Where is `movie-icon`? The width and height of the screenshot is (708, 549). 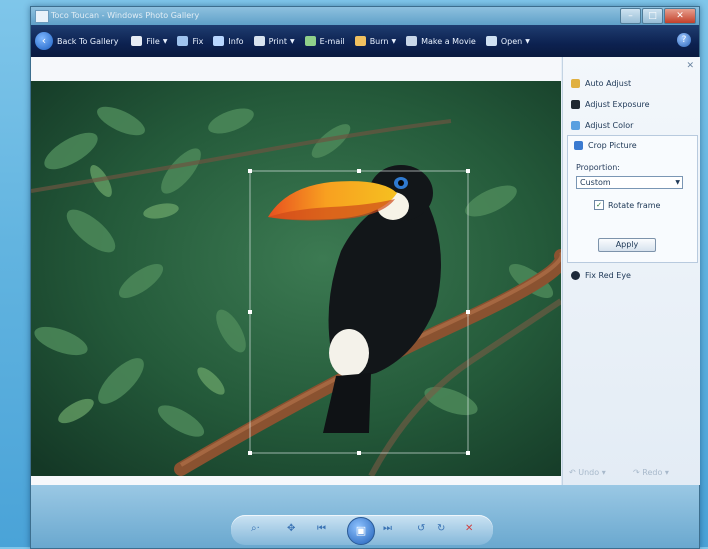
movie-icon is located at coordinates (412, 41).